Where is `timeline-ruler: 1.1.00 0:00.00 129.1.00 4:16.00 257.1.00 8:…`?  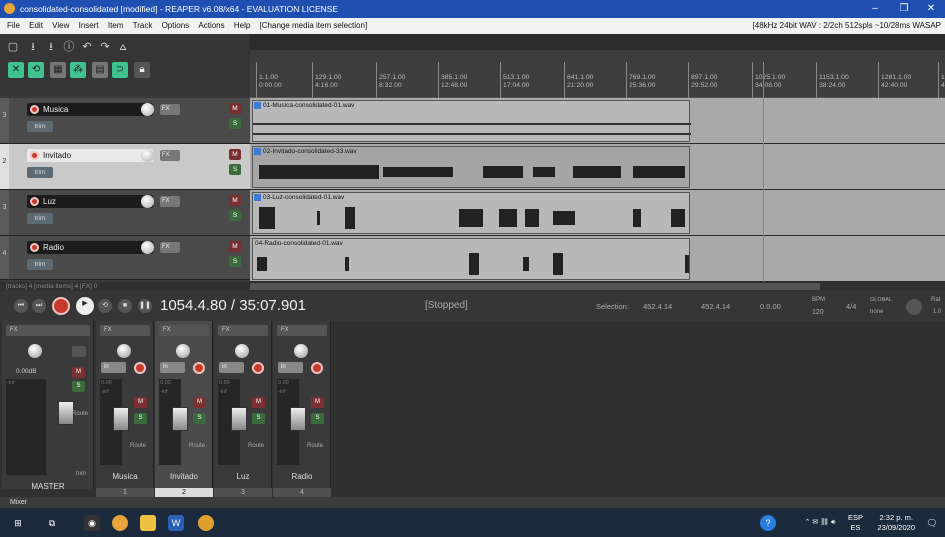
timeline-ruler: 1.1.00 0:00.00 129.1.00 4:16.00 257.1.00 8:… is located at coordinates (597, 80).